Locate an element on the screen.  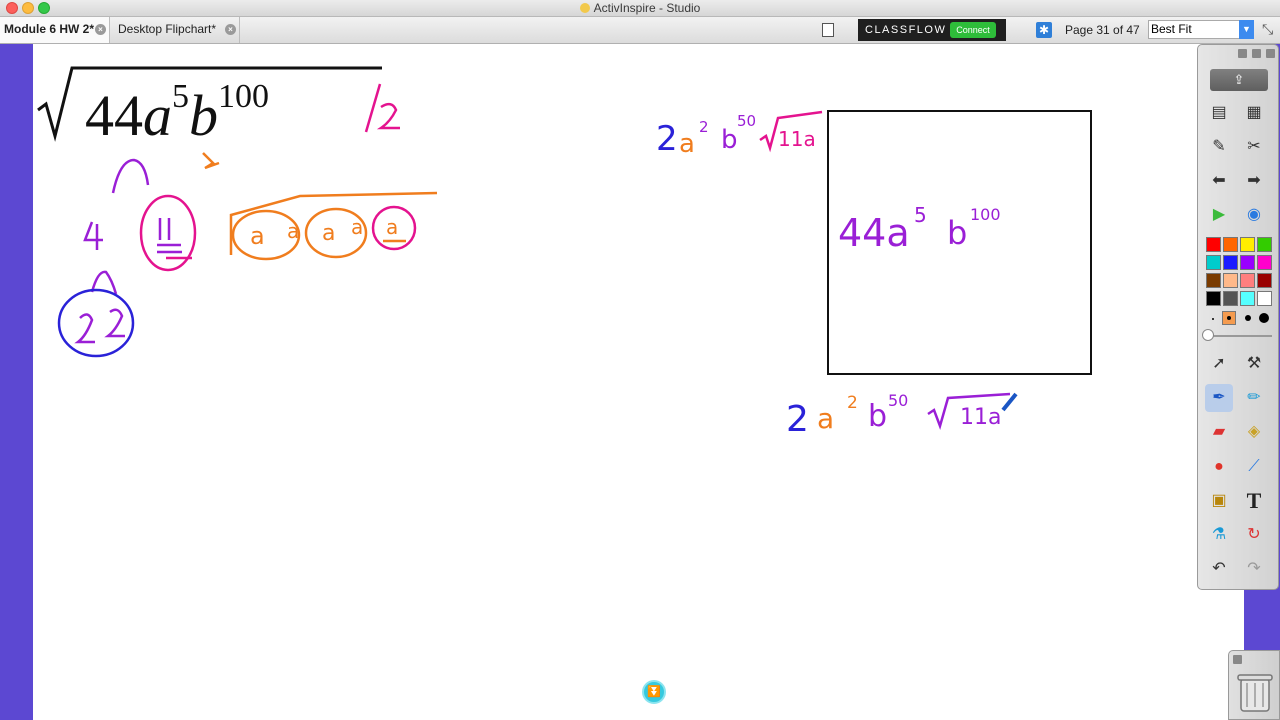
tab-module-6-hw-2: Module 6 HW 2* × is located at coordinates (55, 30).